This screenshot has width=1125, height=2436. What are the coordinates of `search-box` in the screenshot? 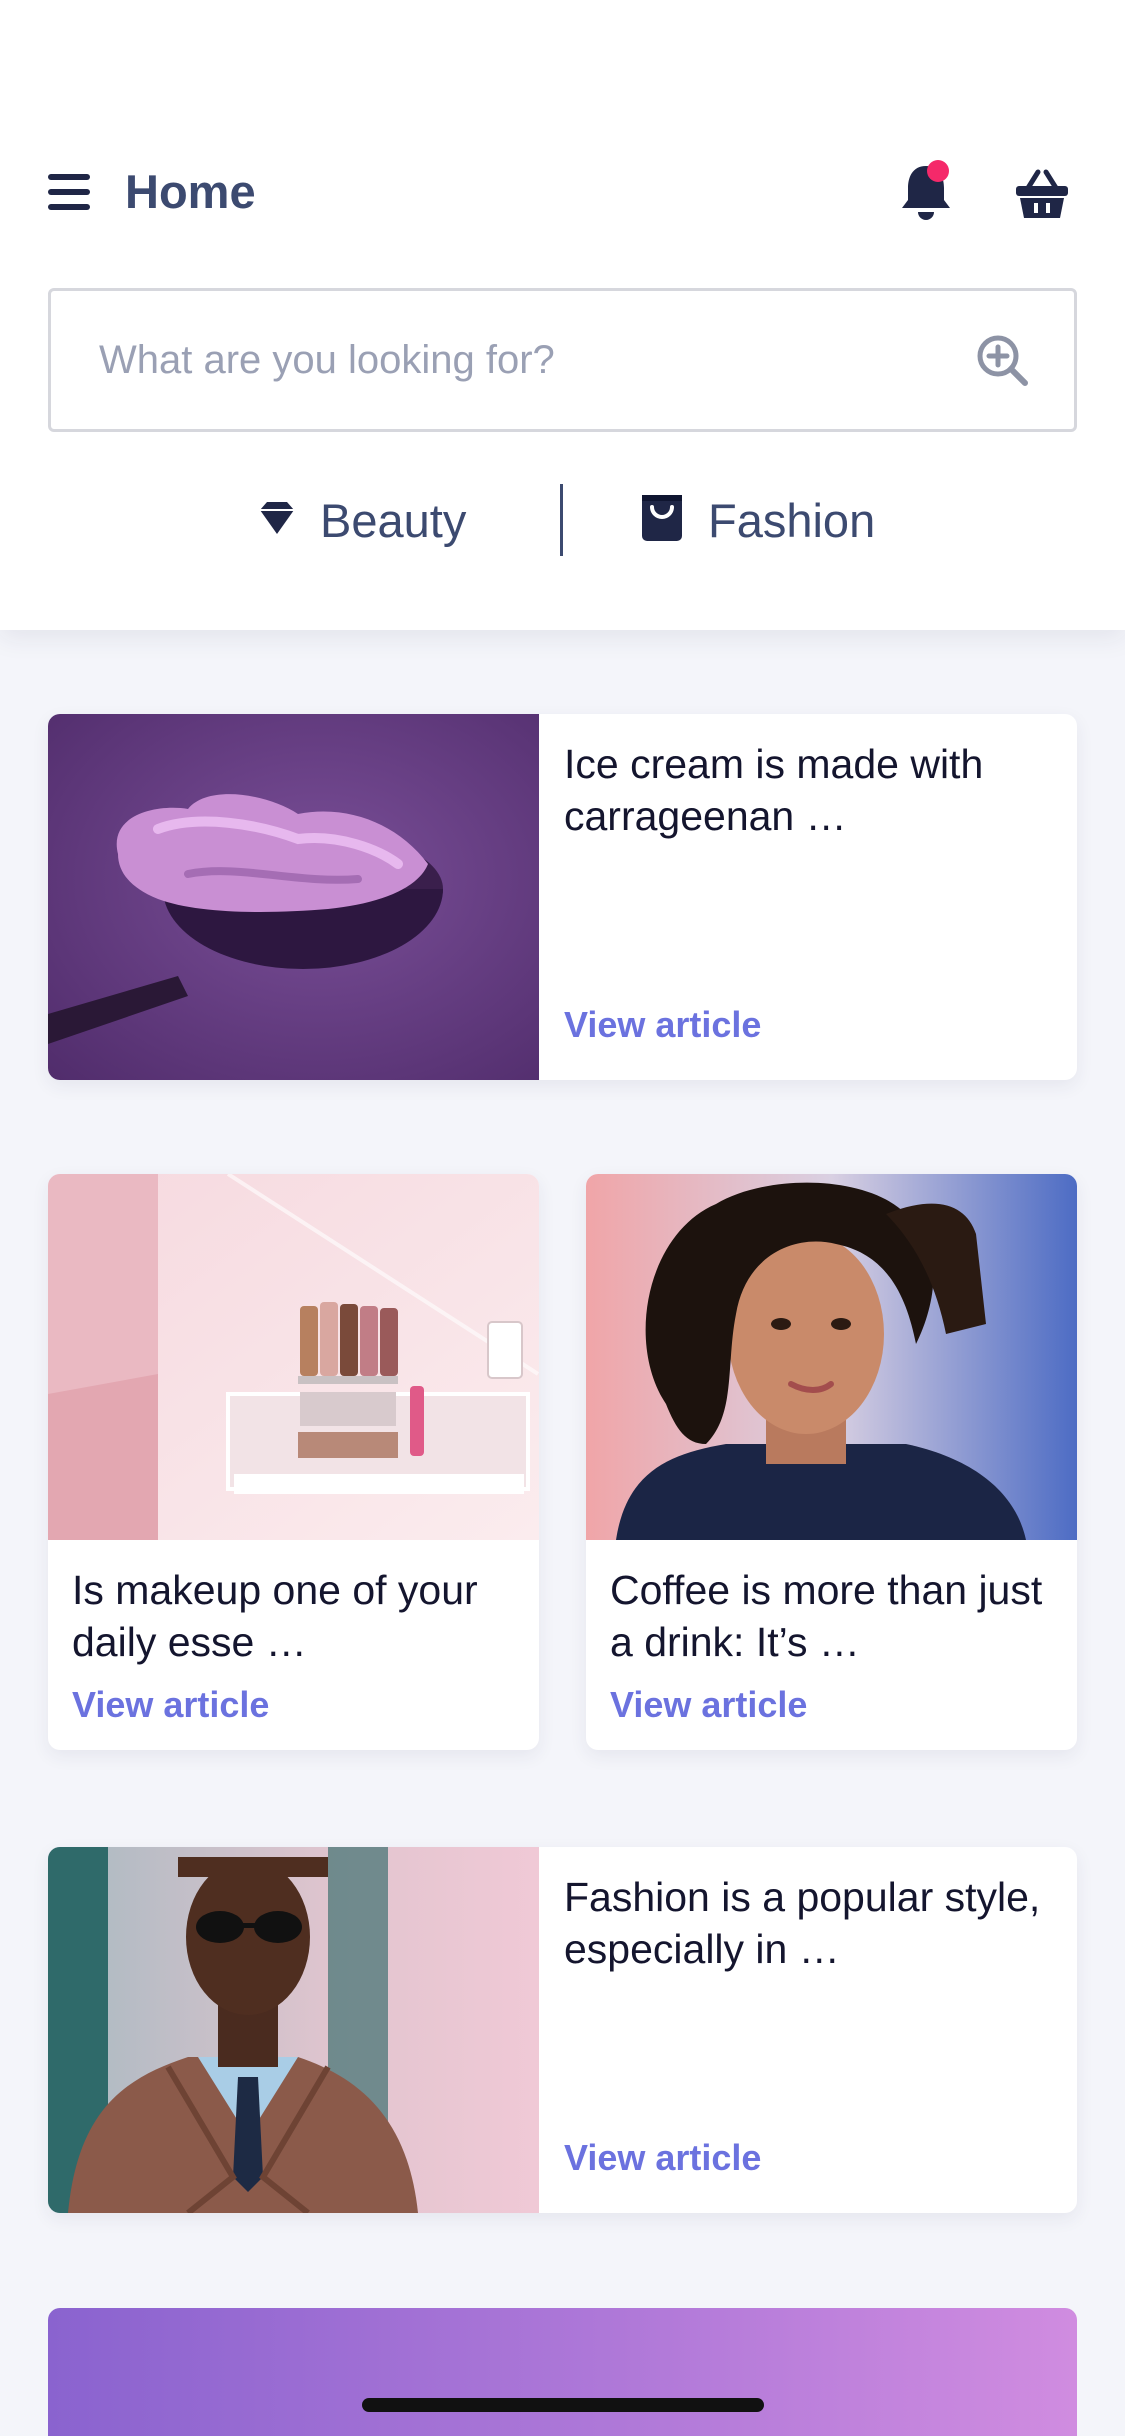 It's located at (562, 360).